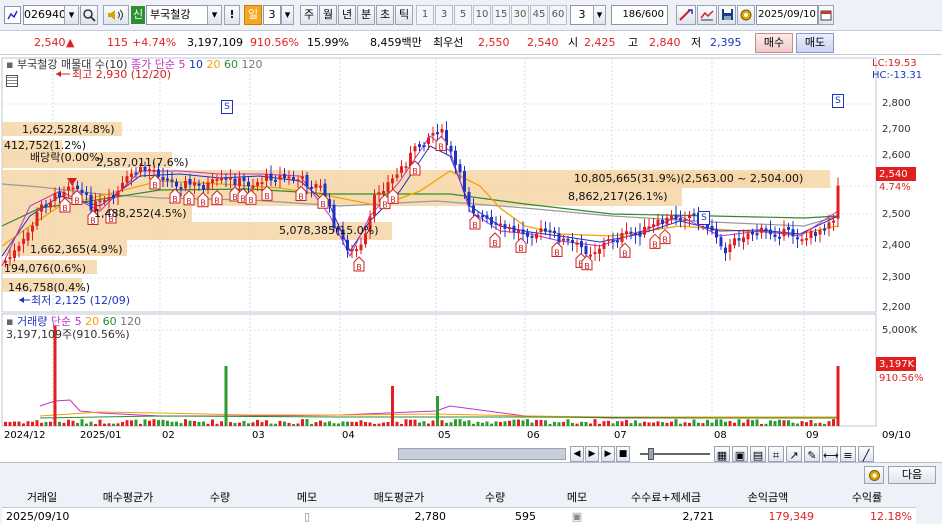 This screenshot has height=526, width=942. Describe the element at coordinates (815, 43) in the screenshot. I see `sell-button: 매도` at that location.